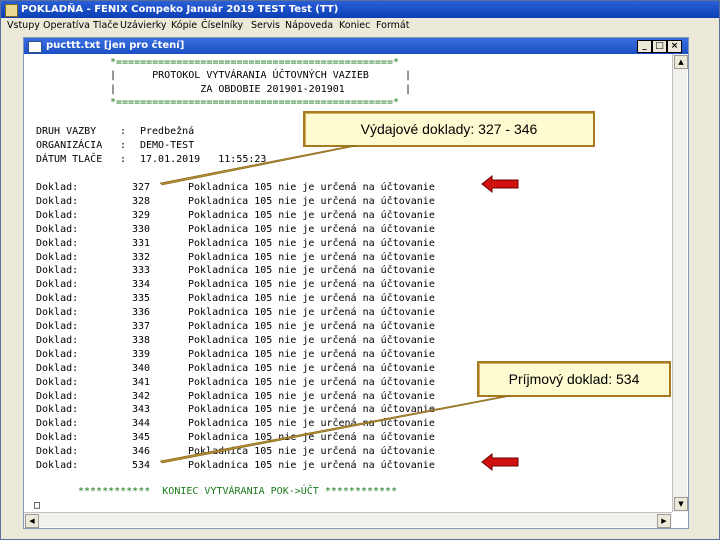 This screenshot has width=720, height=540. Describe the element at coordinates (66, 131) in the screenshot. I see `meta-label: DRUH VAZBY` at that location.